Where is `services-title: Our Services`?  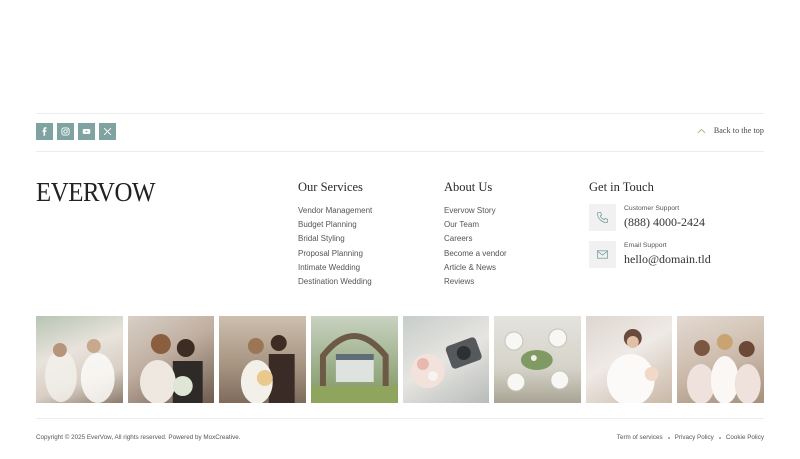 services-title: Our Services is located at coordinates (330, 187).